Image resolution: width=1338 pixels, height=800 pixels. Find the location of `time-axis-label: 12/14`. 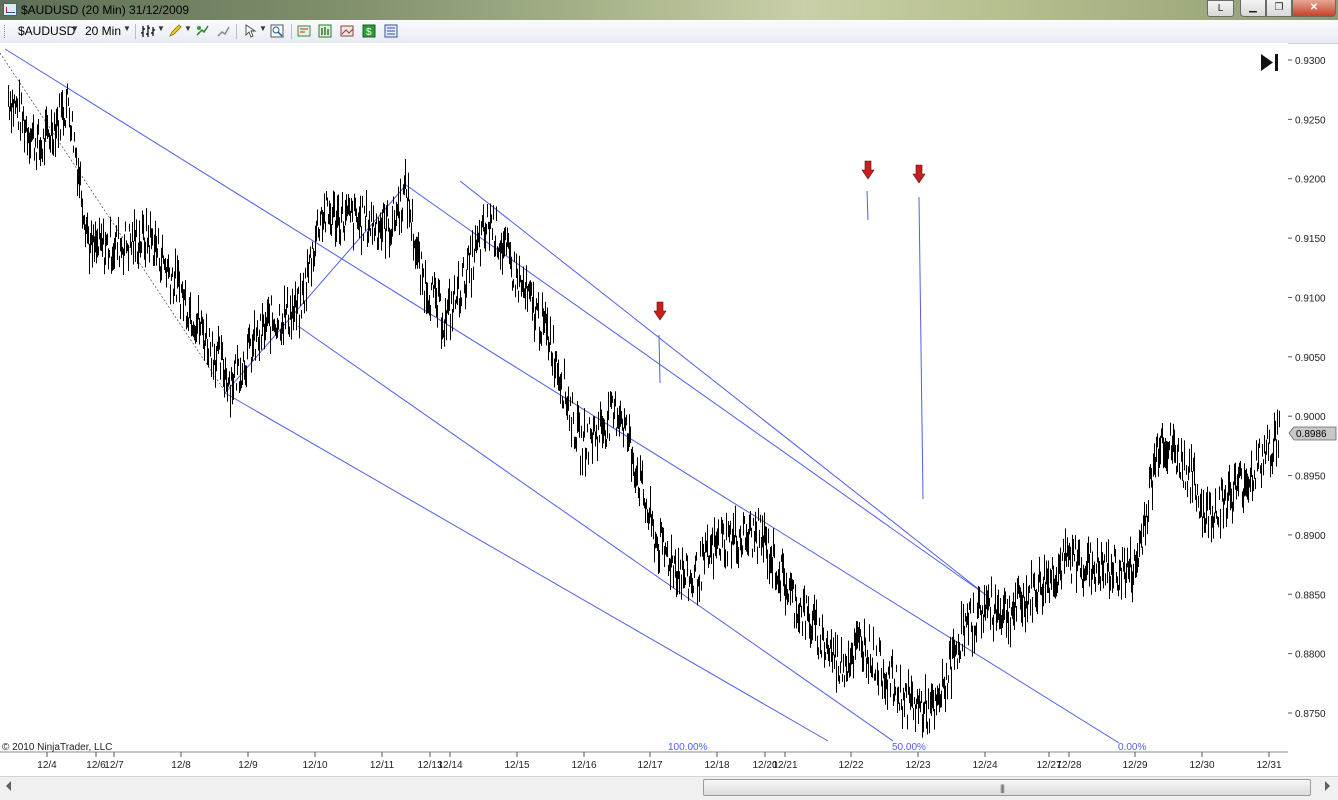

time-axis-label: 12/14 is located at coordinates (449, 765).